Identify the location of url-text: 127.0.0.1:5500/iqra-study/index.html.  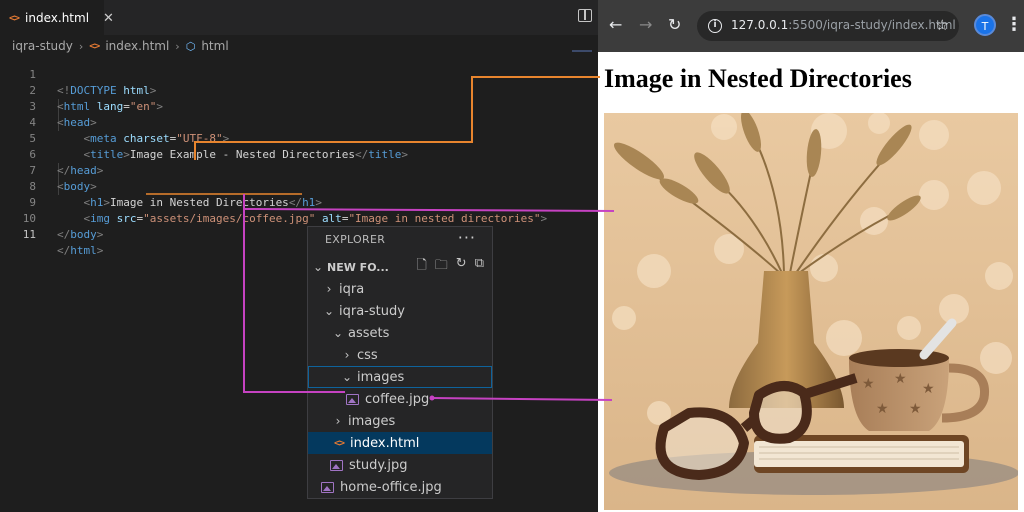
(843, 25).